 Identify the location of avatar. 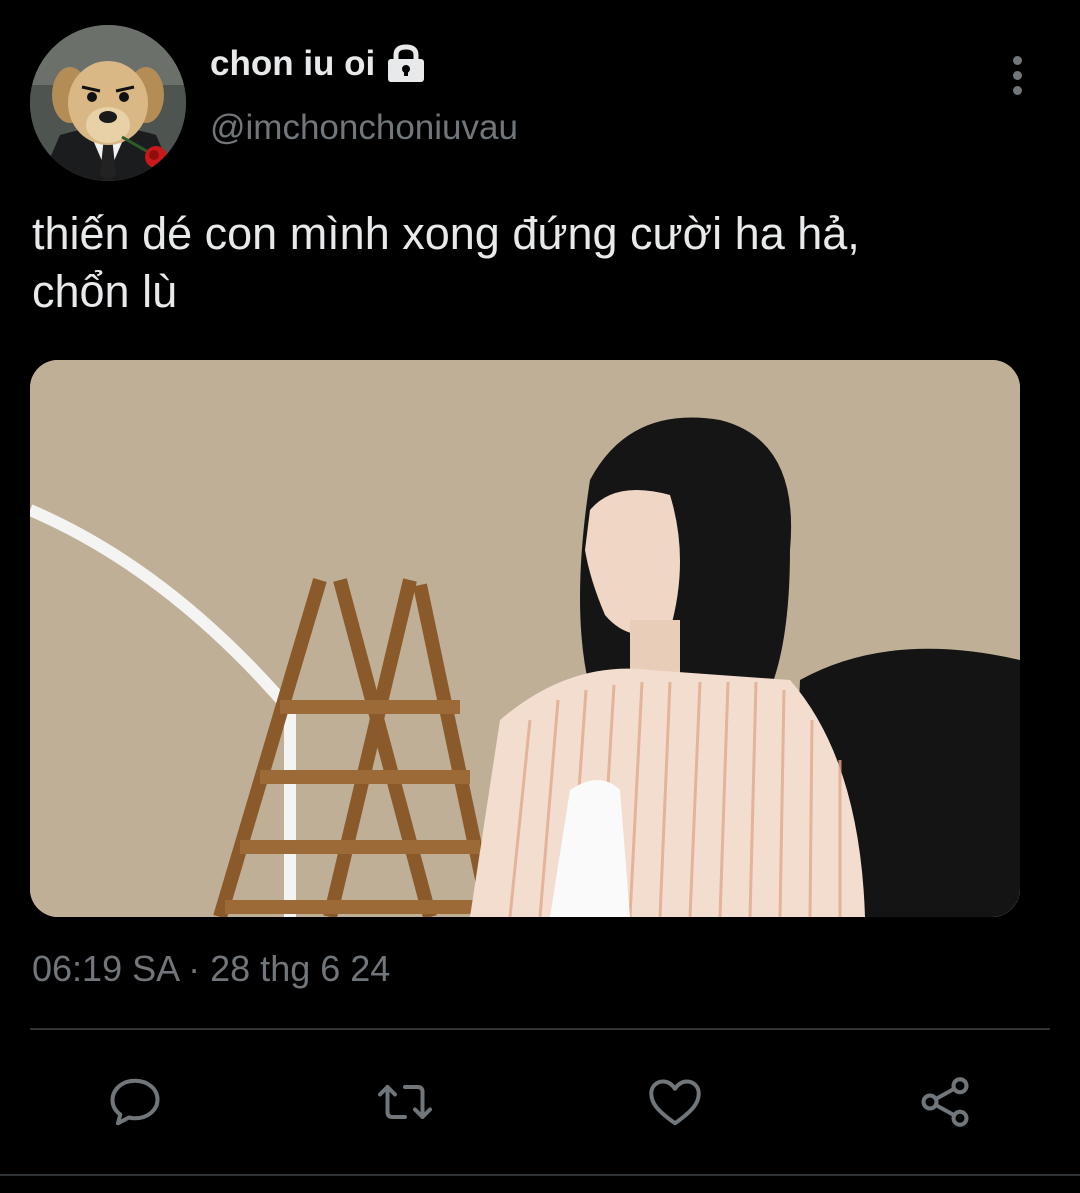
(108, 103).